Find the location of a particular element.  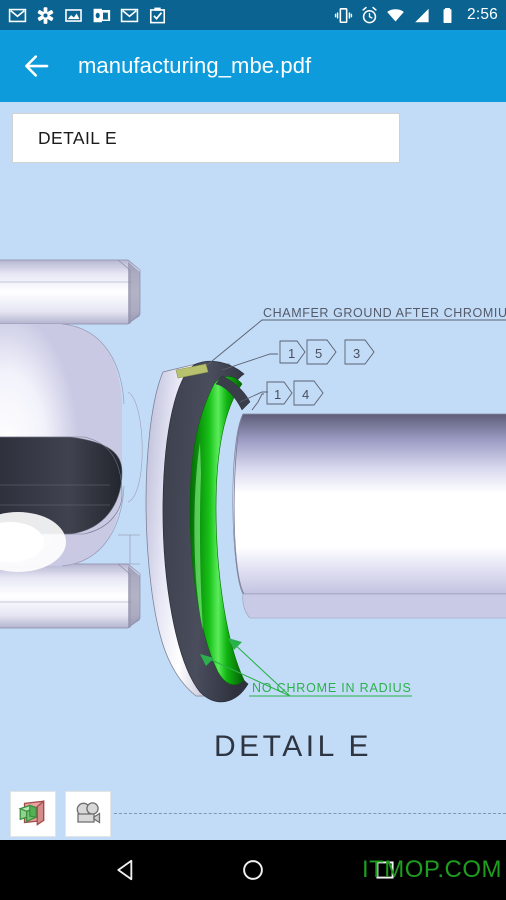

yoke-assembly is located at coordinates (71, 444).